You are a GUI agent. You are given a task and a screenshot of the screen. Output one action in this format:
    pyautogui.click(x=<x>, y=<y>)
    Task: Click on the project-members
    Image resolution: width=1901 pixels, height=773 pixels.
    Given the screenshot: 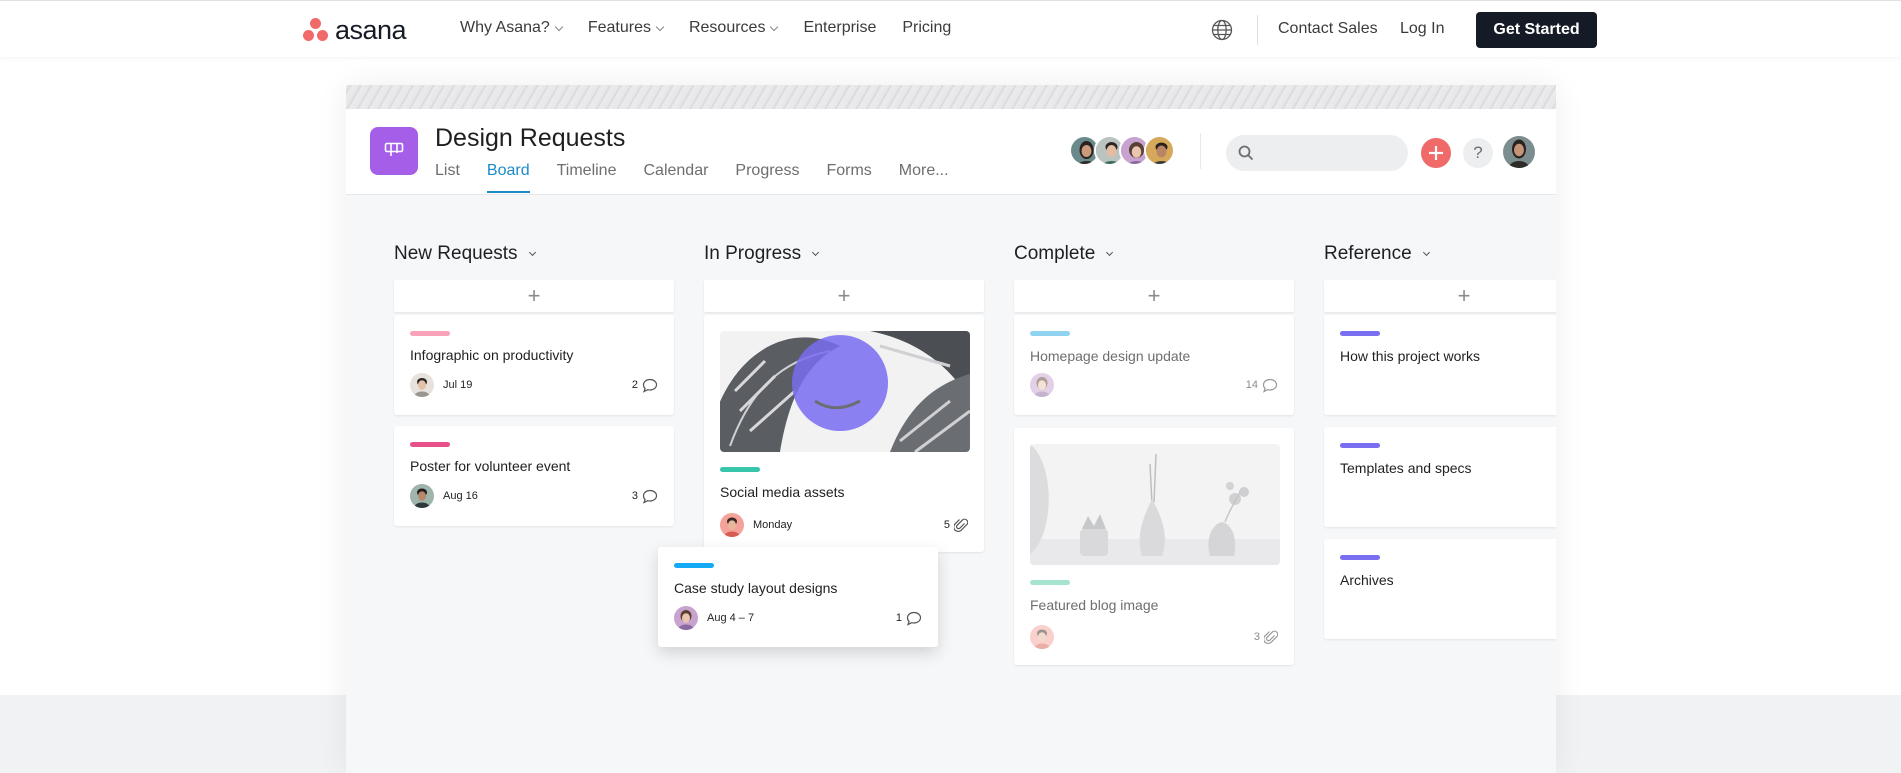 What is the action you would take?
    pyautogui.click(x=1122, y=150)
    